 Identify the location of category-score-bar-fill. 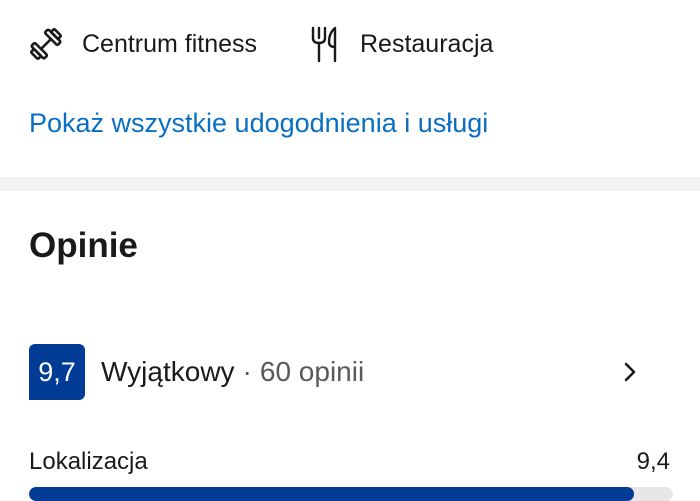
(332, 494).